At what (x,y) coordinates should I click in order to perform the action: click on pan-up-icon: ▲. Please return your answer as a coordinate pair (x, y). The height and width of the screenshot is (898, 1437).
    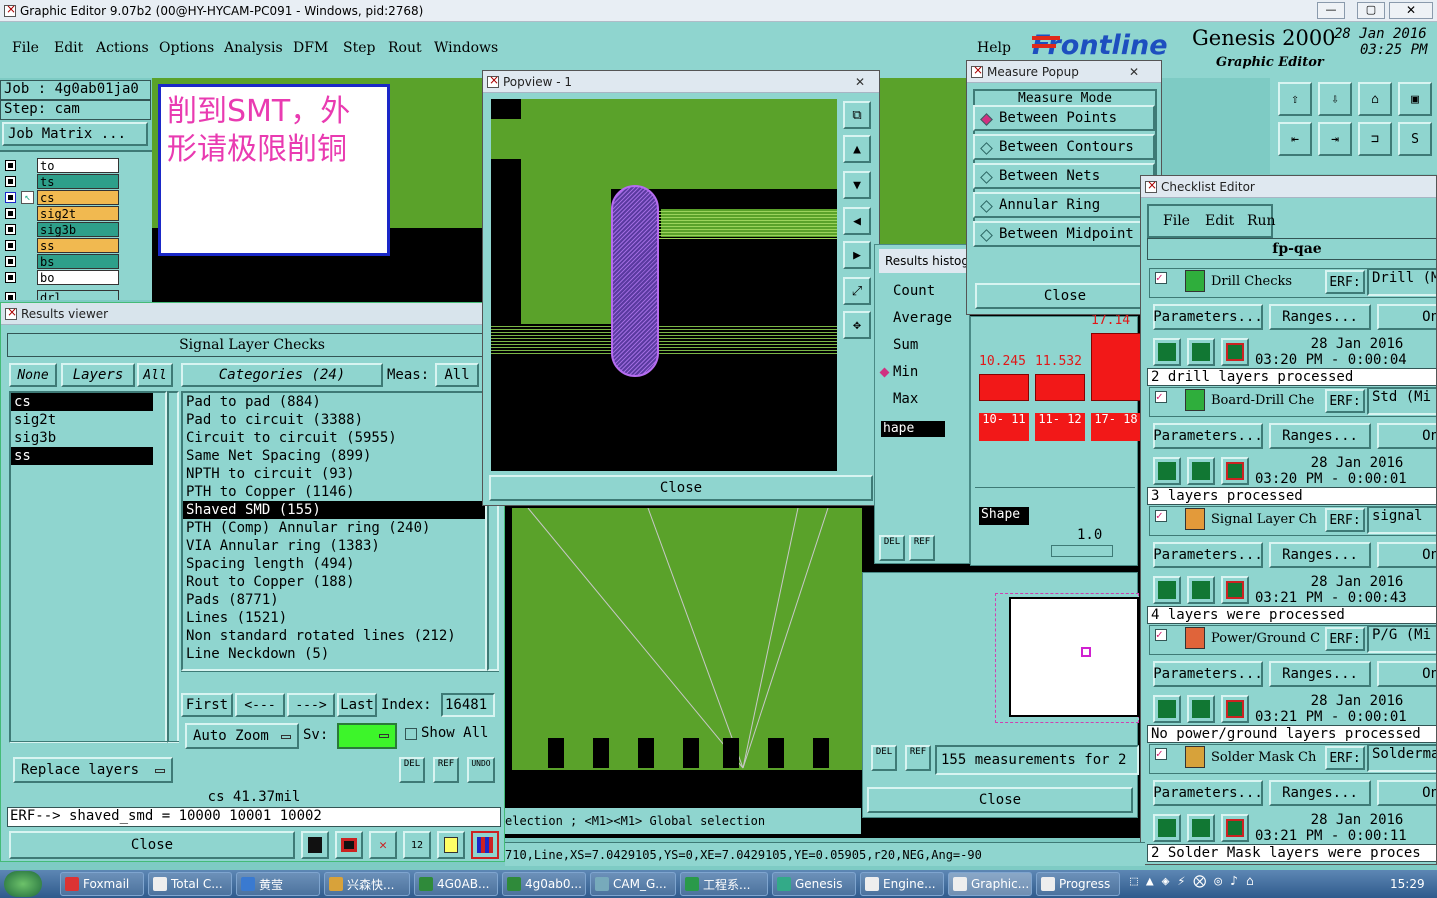
    Looking at the image, I should click on (857, 149).